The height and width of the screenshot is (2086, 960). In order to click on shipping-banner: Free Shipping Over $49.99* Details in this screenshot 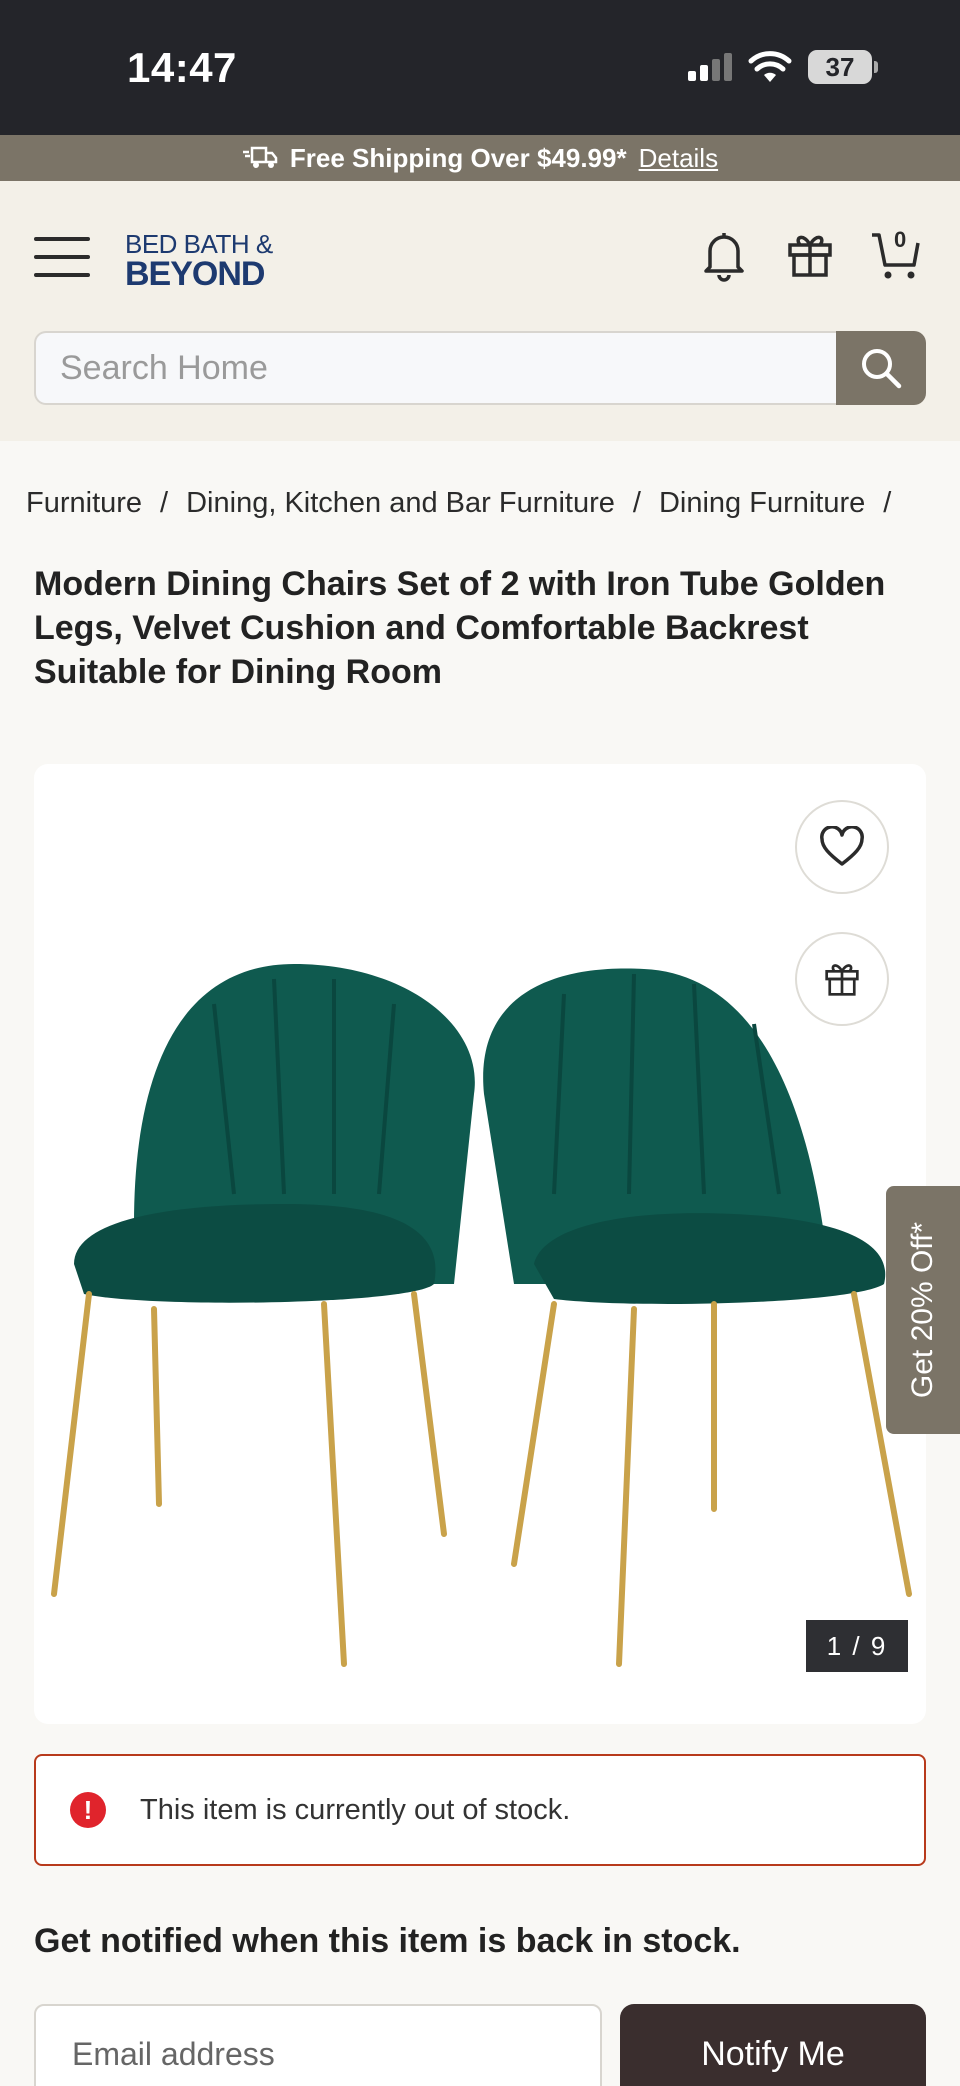, I will do `click(480, 158)`.